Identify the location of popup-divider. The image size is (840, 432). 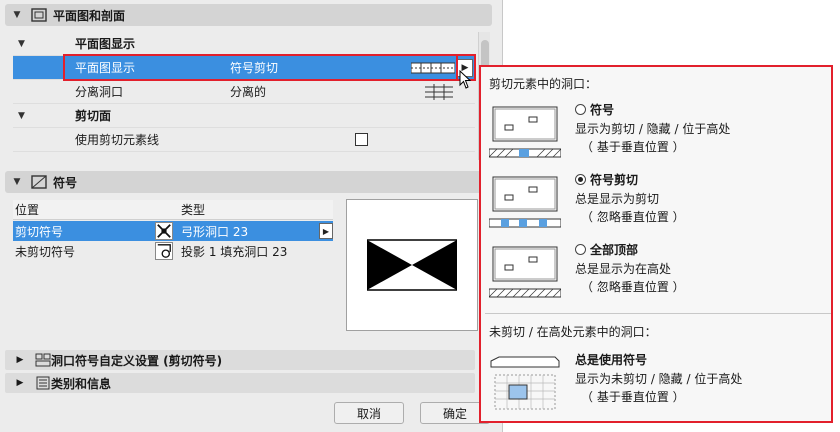
(658, 313).